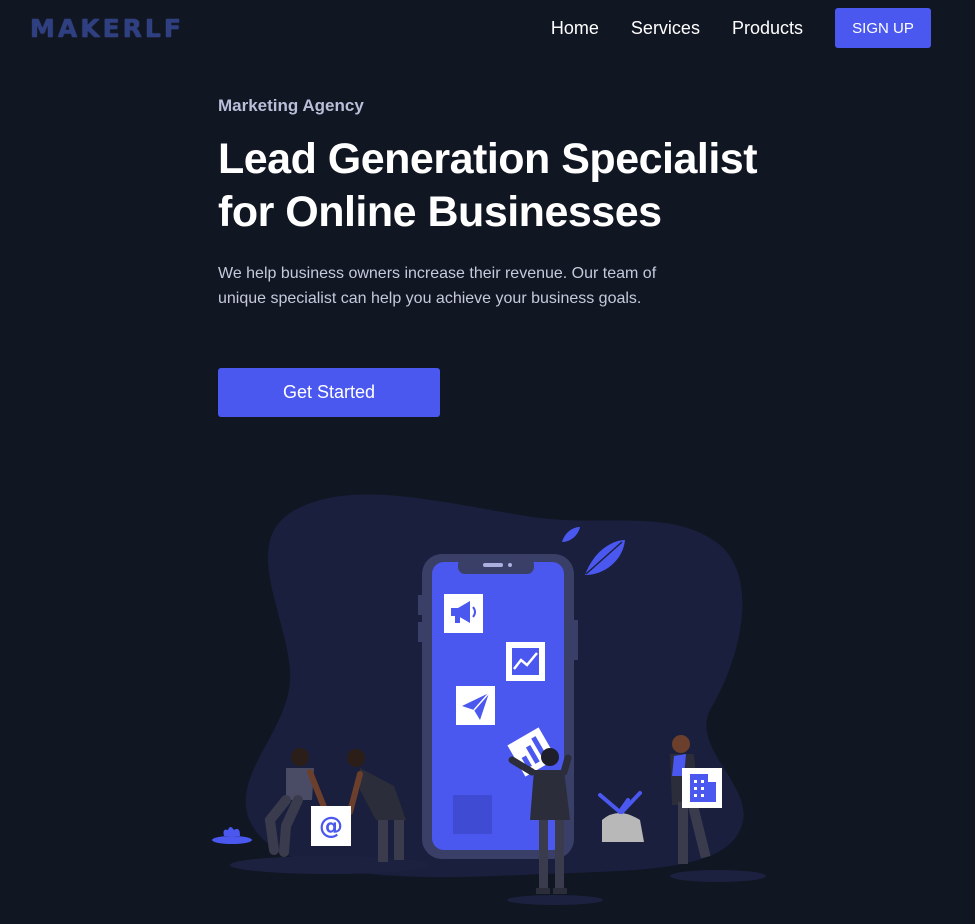 This screenshot has width=975, height=924. What do you see at coordinates (525, 661) in the screenshot?
I see `analytics-chart-icon` at bounding box center [525, 661].